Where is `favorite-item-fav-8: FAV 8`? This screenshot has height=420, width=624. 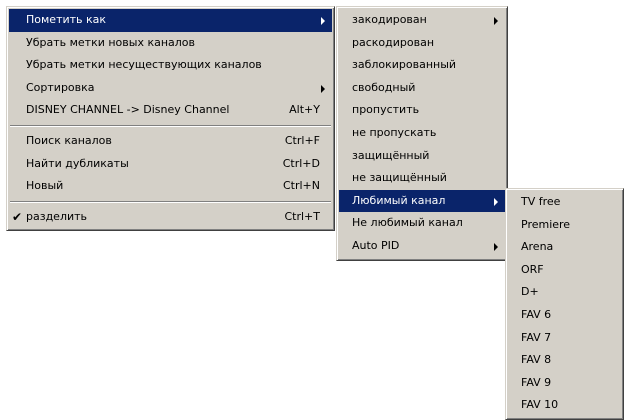 favorite-item-fav-8: FAV 8 is located at coordinates (564, 360).